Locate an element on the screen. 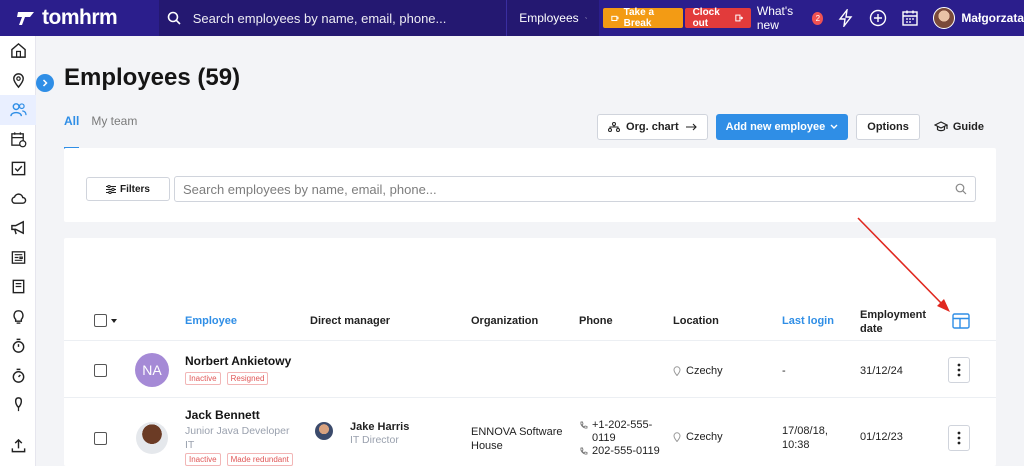 This screenshot has height=466, width=1024. employee-cell: Norbert Ankietowy Inactive Resigned is located at coordinates (238, 369).